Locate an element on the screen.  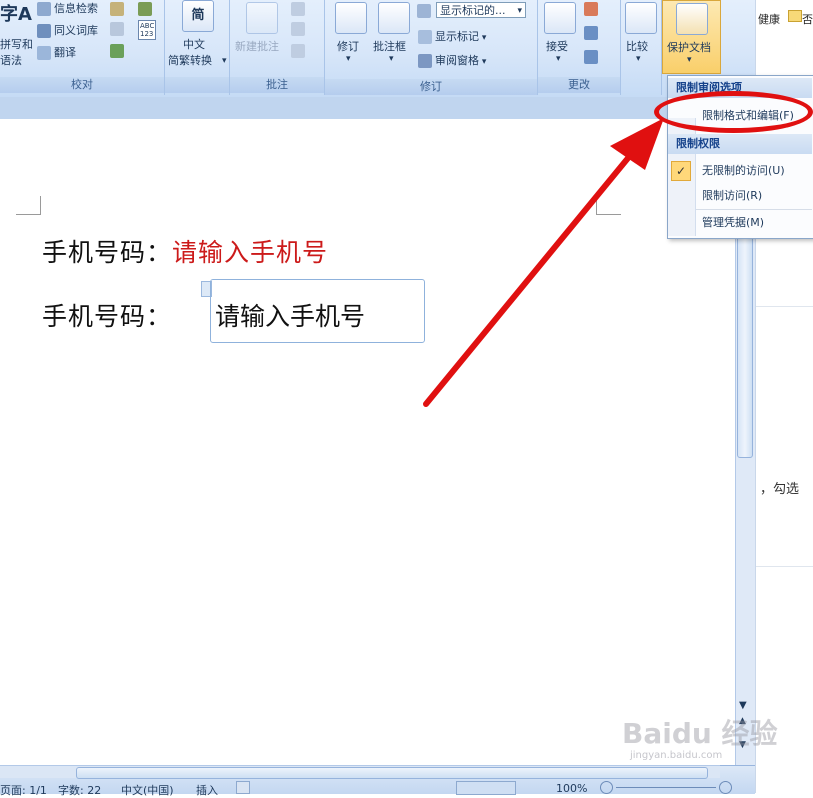
restricted-access-item: 限制访问(R) is located at coordinates (740, 196).